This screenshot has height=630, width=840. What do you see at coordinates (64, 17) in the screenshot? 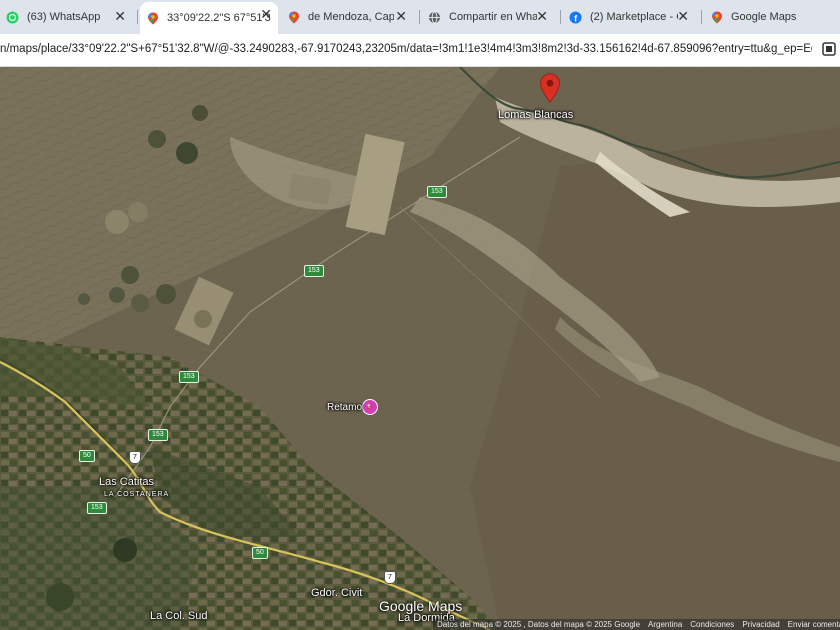
I see `tab-label: (63) WhatsApp` at bounding box center [64, 17].